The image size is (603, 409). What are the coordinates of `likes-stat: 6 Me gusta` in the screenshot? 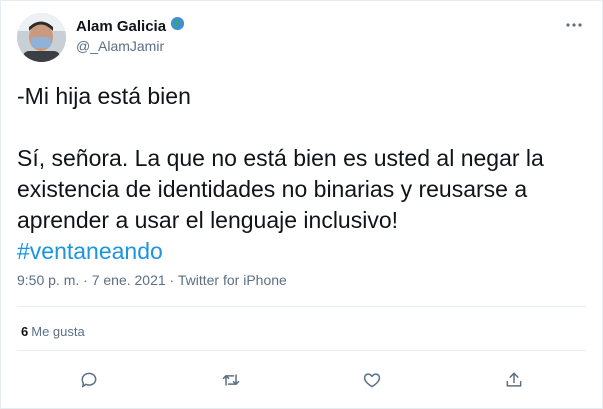 It's located at (53, 331).